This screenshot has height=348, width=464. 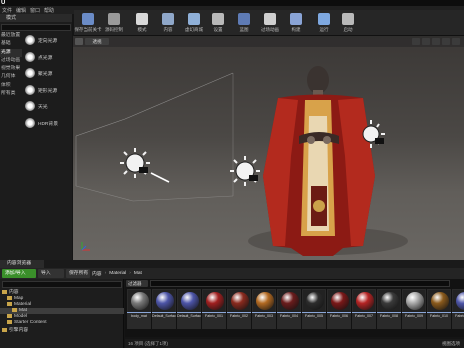 What do you see at coordinates (456, 41) in the screenshot?
I see `maximize-viewport-button` at bounding box center [456, 41].